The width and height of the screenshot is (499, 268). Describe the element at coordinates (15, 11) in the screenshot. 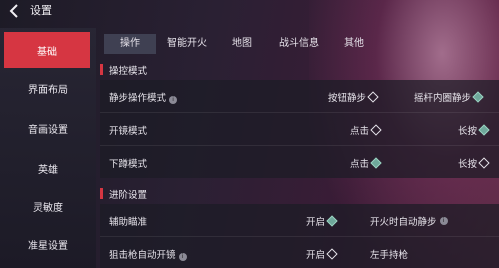

I see `back-arrow-icon` at that location.